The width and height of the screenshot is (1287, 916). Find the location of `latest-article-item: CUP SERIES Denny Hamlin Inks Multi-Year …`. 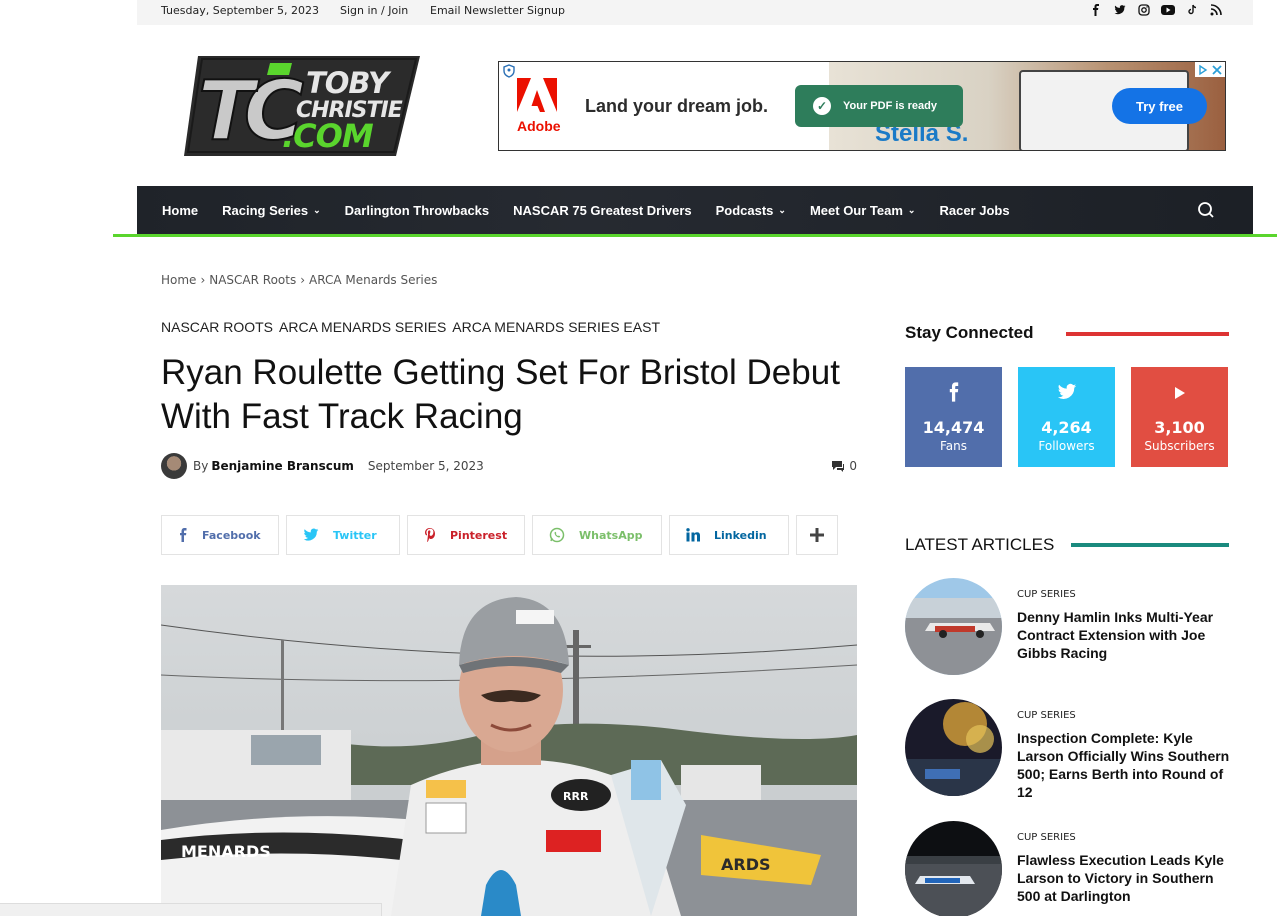

latest-article-item: CUP SERIES Denny Hamlin Inks Multi-Year … is located at coordinates (1070, 628).